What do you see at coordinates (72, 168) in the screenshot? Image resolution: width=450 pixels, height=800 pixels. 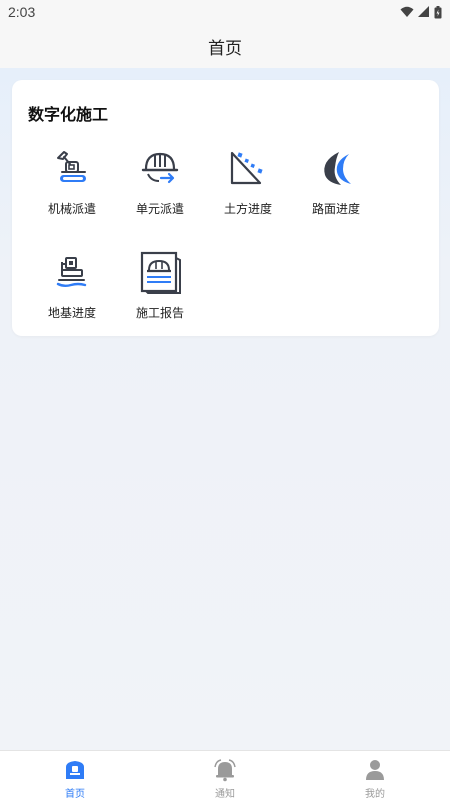 I see `excavator-icon` at bounding box center [72, 168].